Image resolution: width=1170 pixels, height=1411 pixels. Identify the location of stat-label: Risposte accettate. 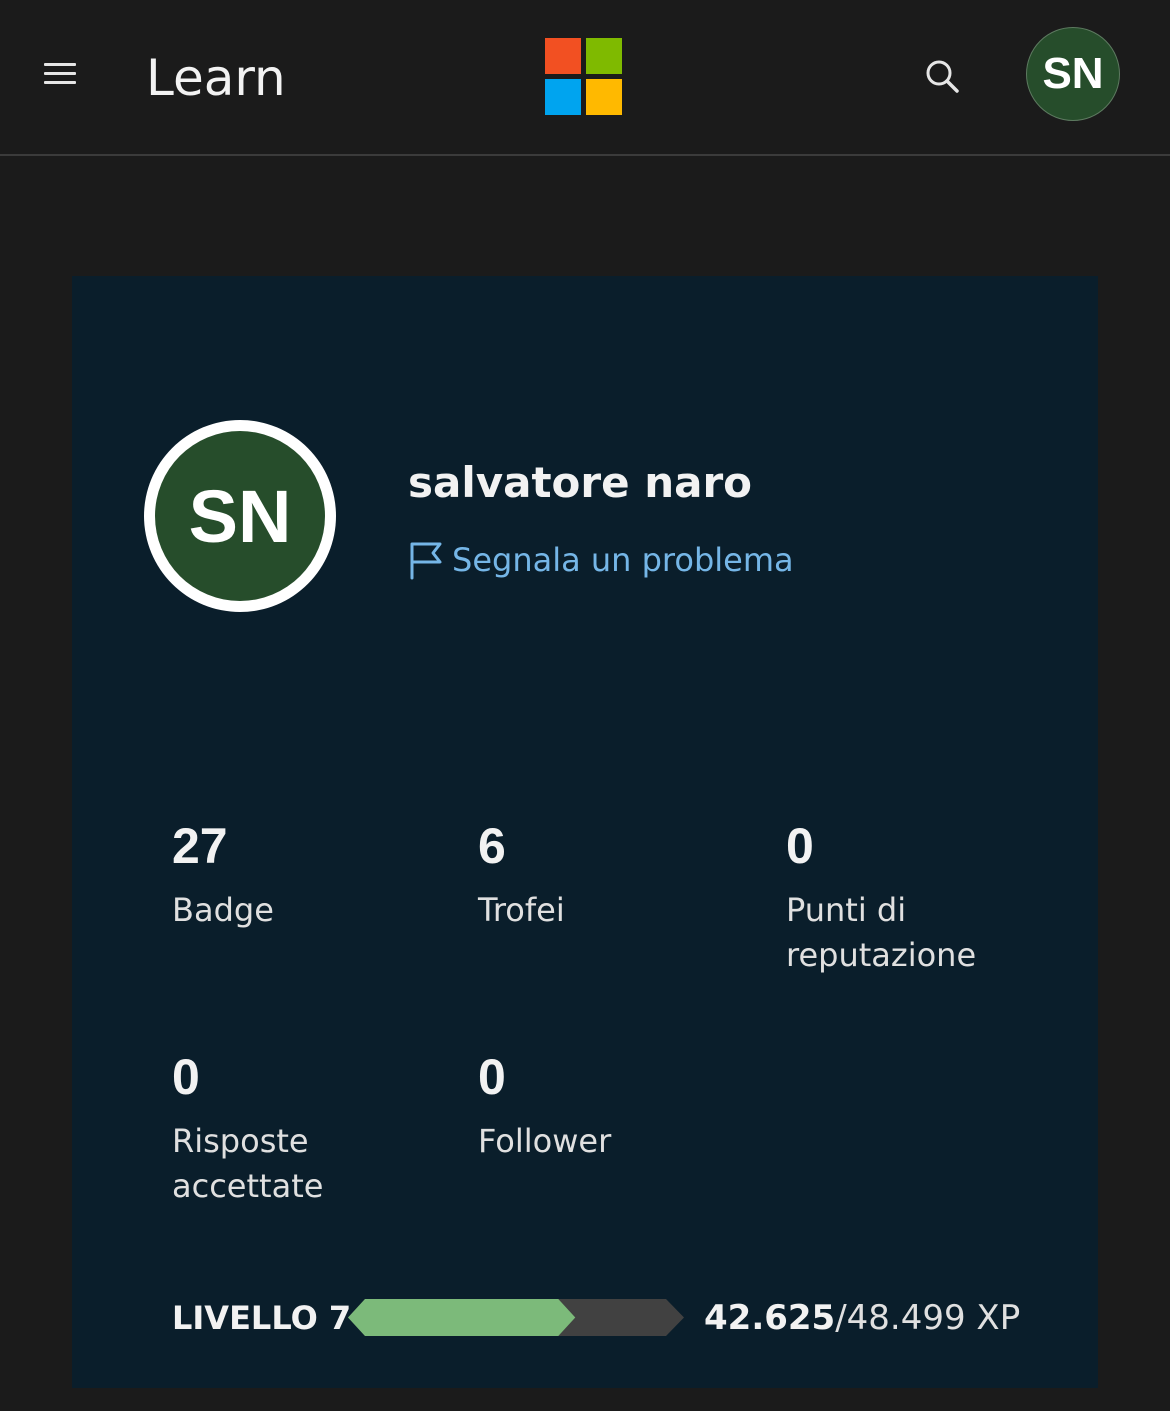
(248, 1163).